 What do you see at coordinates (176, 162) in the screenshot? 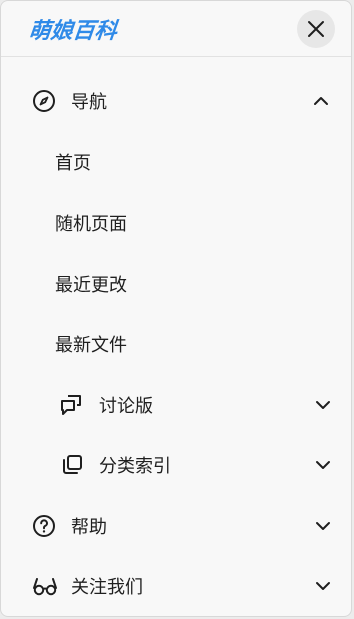
I see `nav-link-home: 首页` at bounding box center [176, 162].